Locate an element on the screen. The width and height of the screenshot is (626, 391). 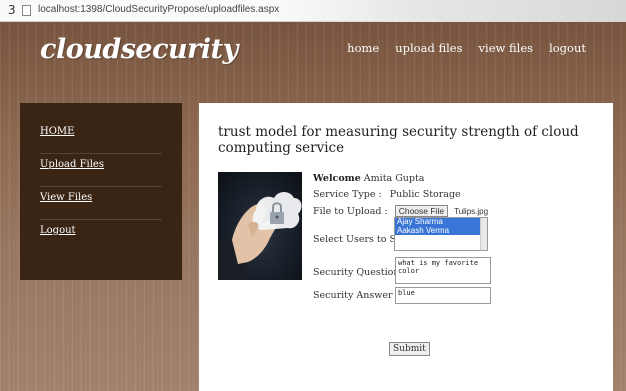
nav-logout: logout is located at coordinates (567, 48).